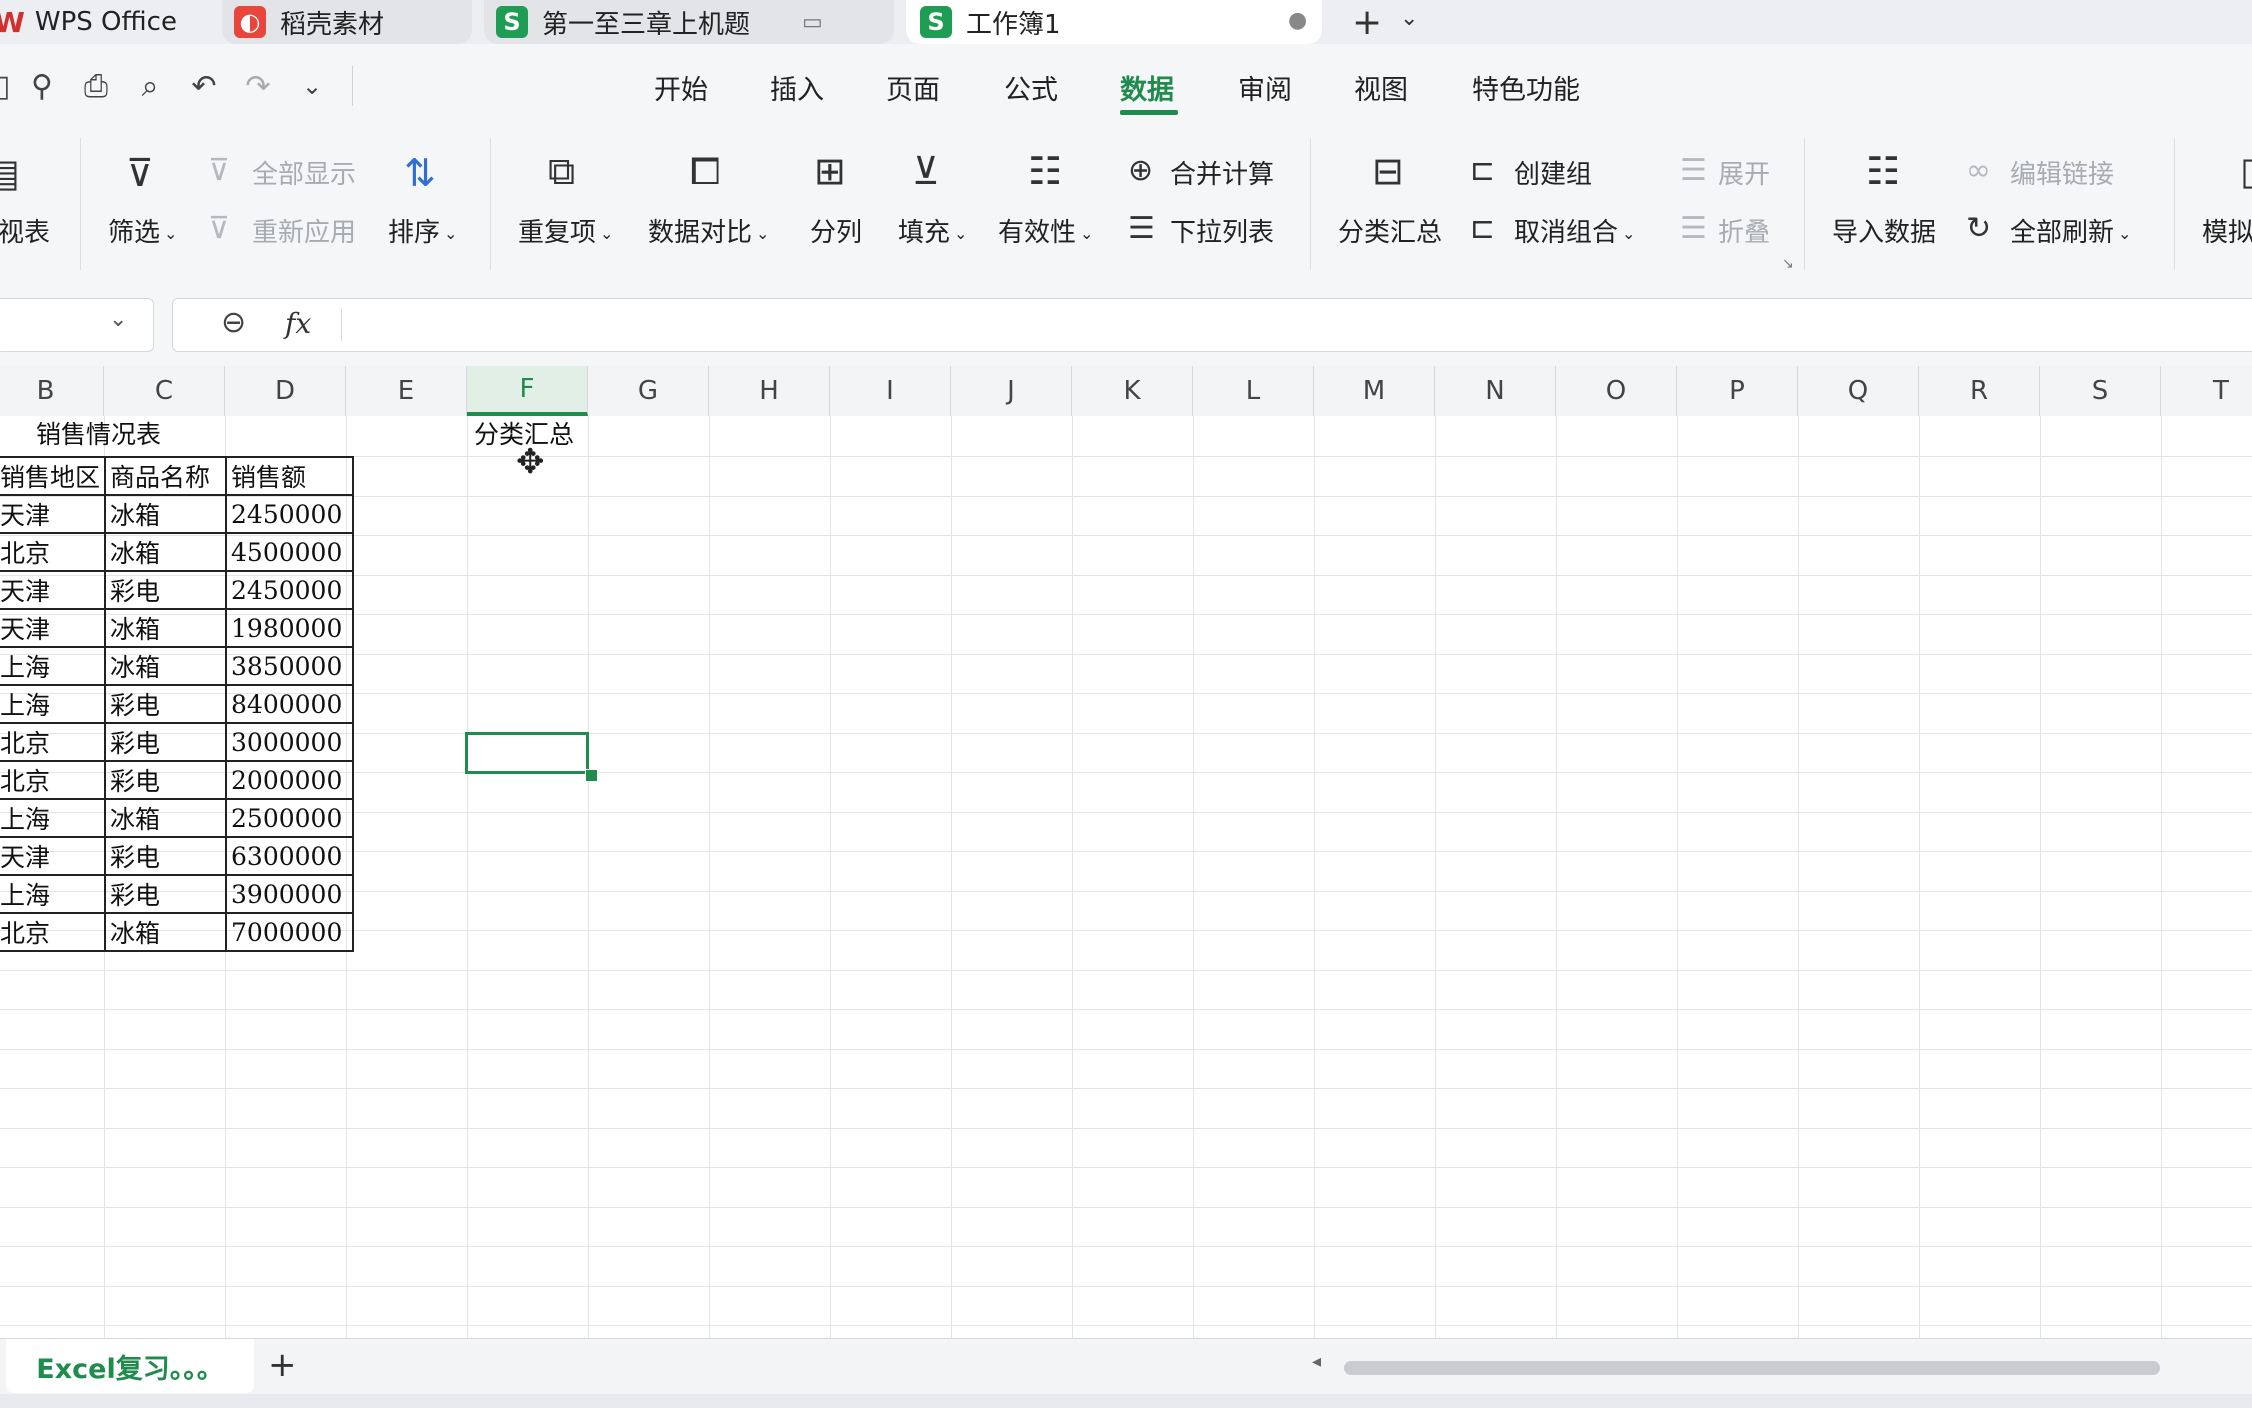 Image resolution: width=2252 pixels, height=1408 pixels. I want to click on undo-icon: ↶, so click(204, 86).